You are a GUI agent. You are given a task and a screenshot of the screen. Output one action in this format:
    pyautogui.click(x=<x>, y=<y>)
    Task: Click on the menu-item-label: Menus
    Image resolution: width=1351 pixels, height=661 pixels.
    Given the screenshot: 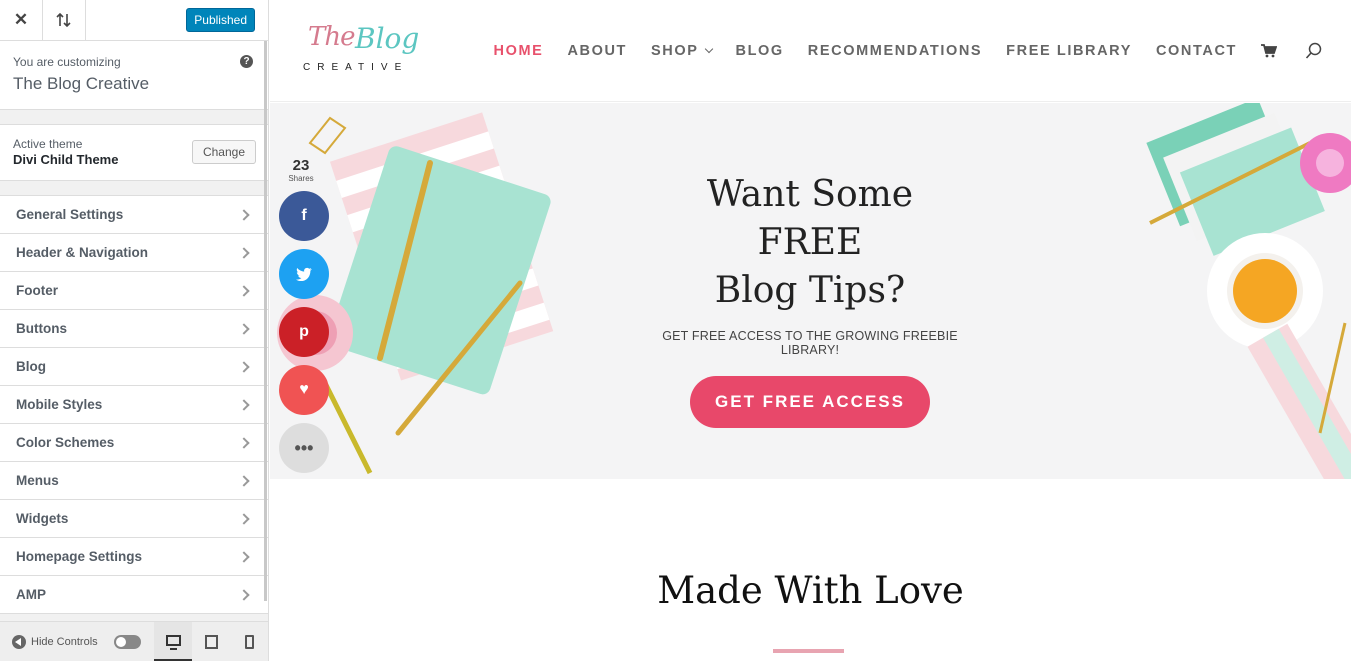 What is the action you would take?
    pyautogui.click(x=37, y=480)
    